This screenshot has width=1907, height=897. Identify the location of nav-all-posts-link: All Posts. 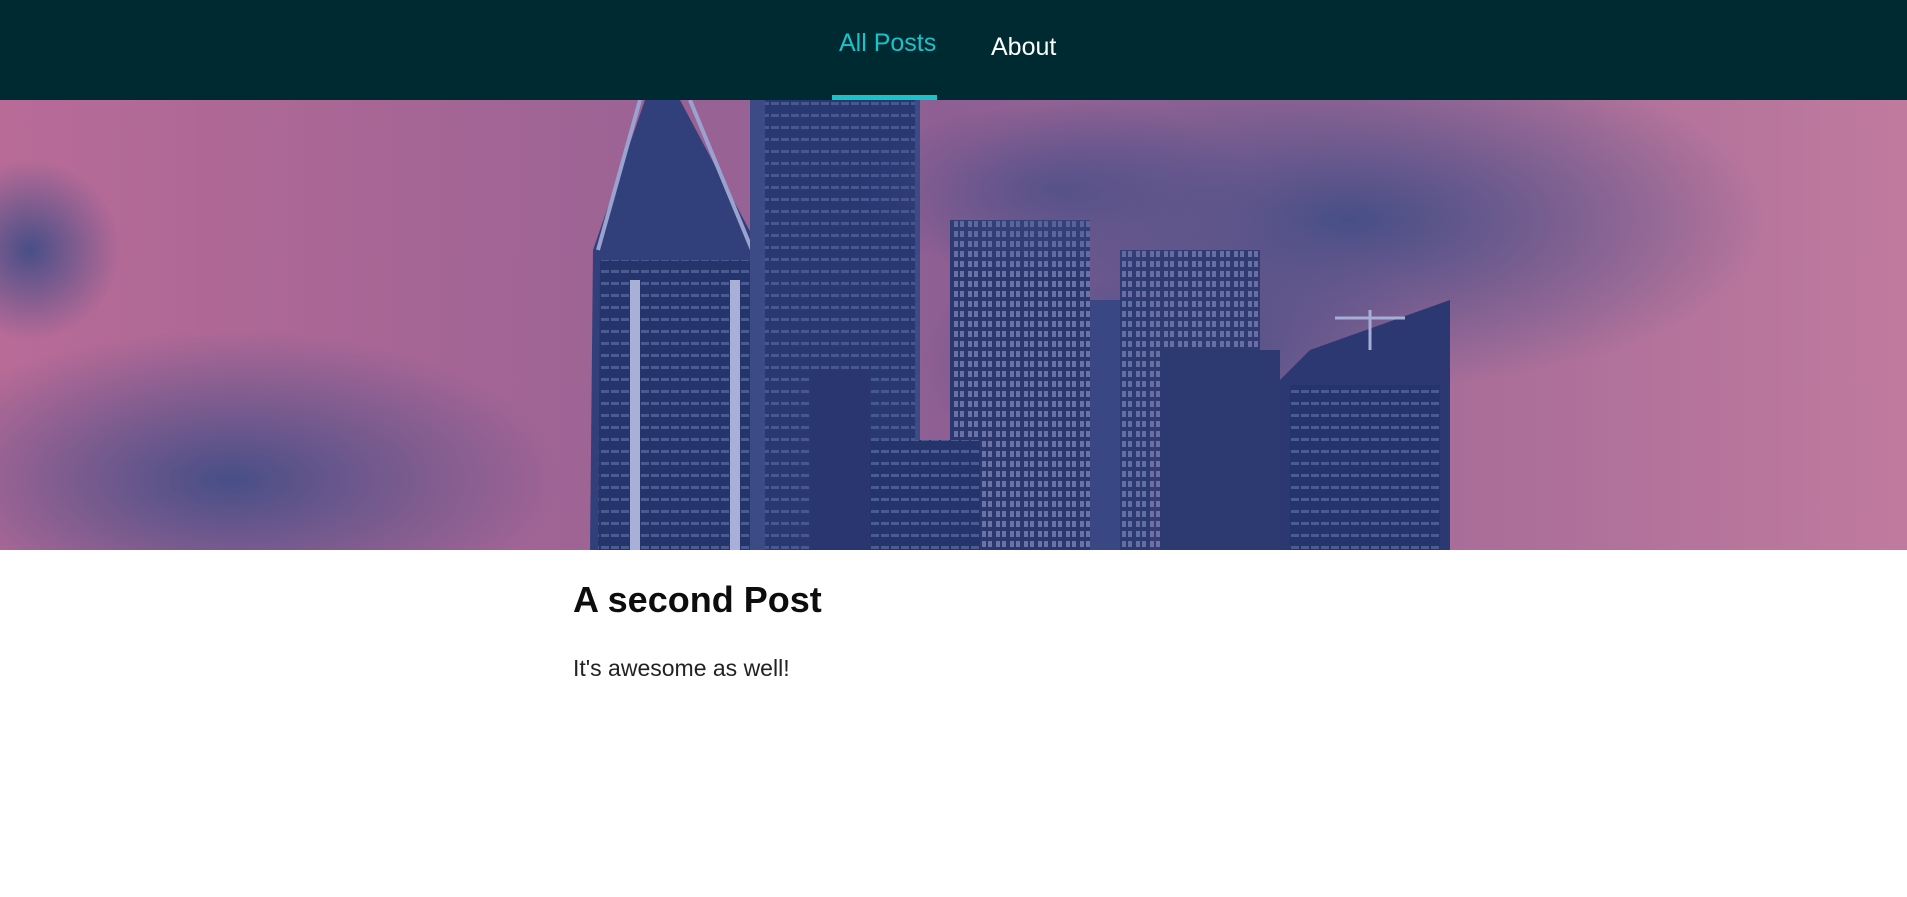
(884, 50).